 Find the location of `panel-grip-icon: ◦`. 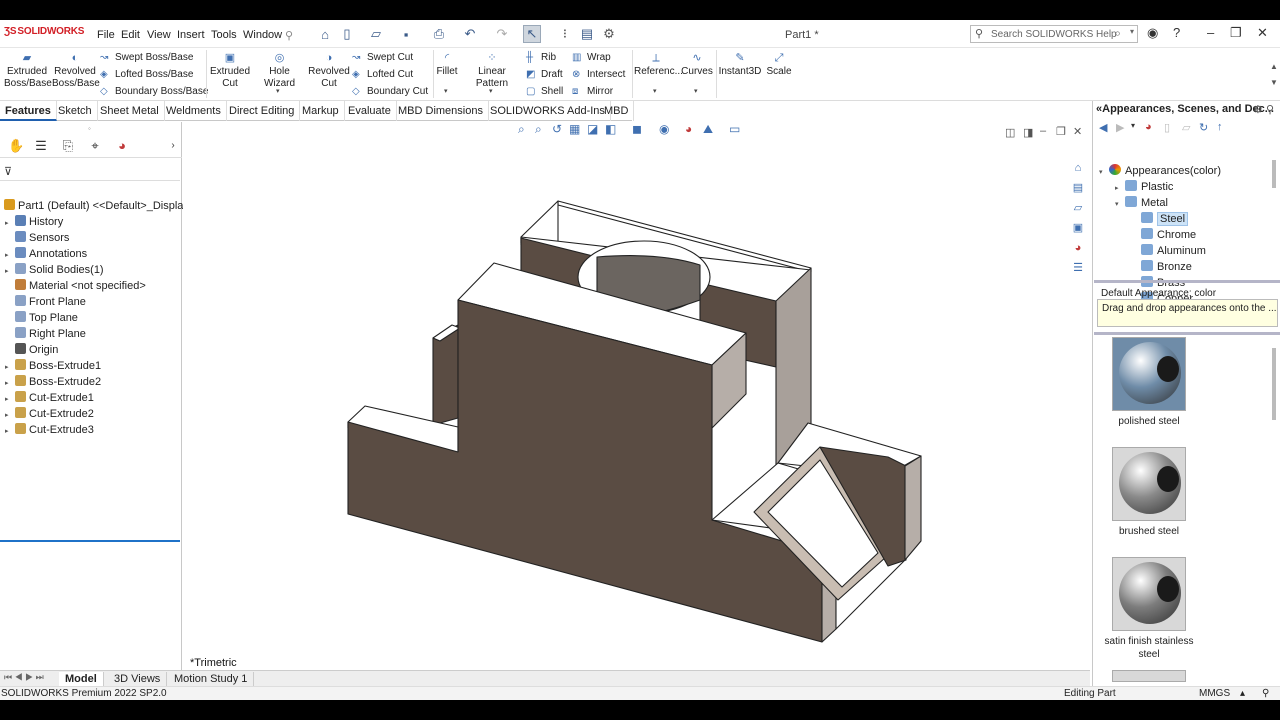

panel-grip-icon: ◦ is located at coordinates (89, 128).